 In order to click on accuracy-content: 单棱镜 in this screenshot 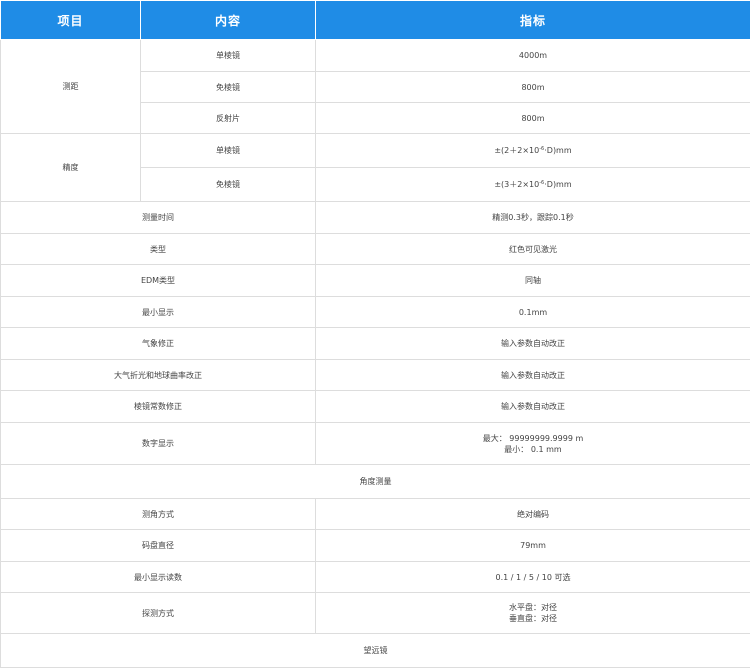, I will do `click(228, 151)`.